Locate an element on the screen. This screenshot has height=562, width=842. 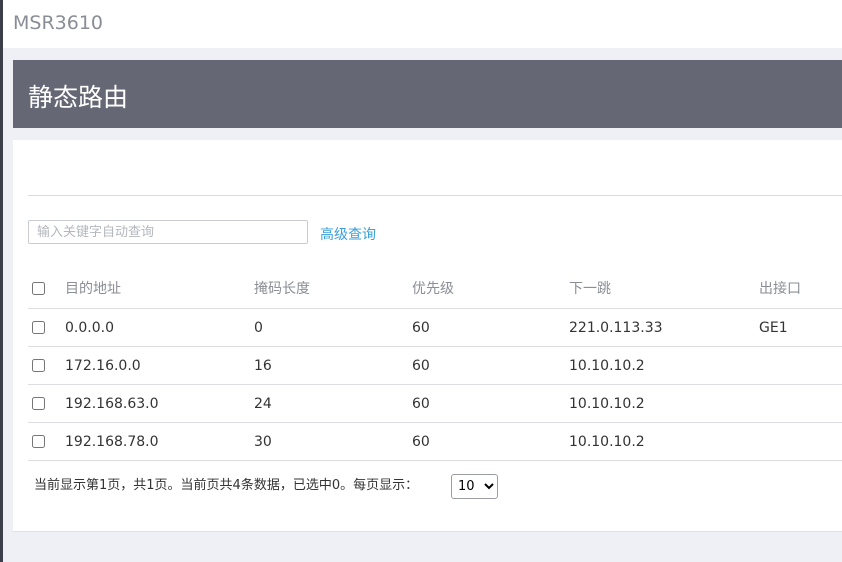
select-all-cell is located at coordinates (46, 288).